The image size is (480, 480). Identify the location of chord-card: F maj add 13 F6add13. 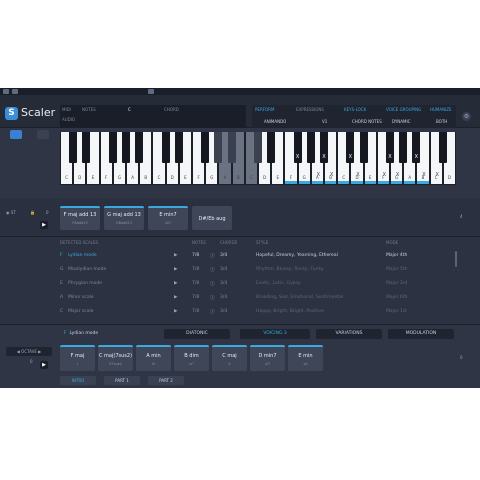
(80, 218).